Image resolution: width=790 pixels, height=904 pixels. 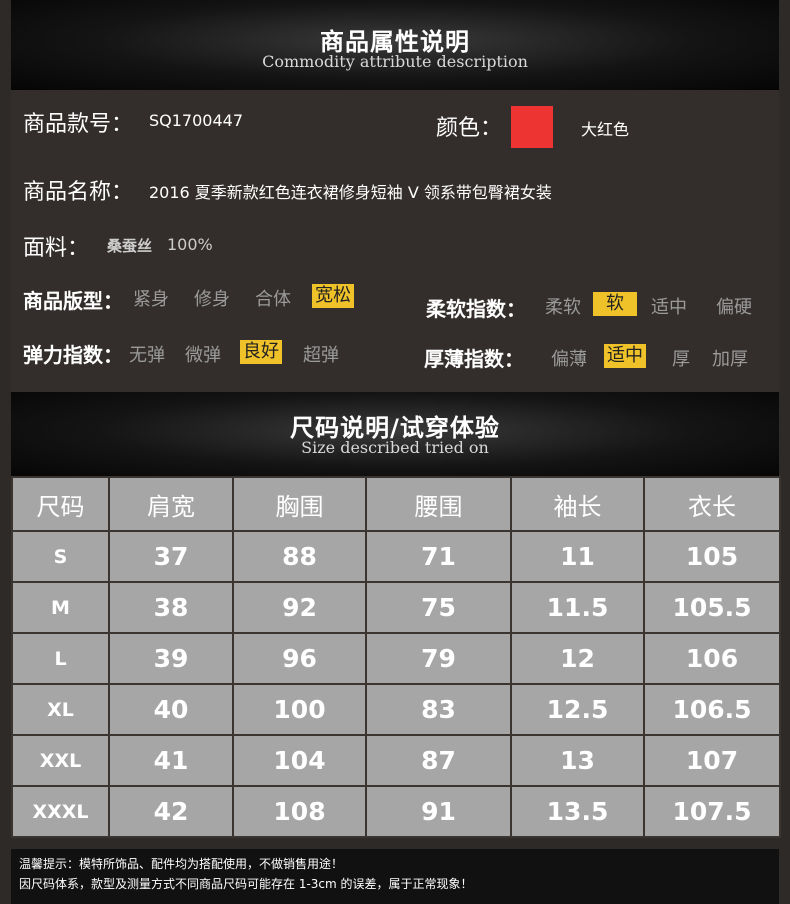 What do you see at coordinates (171, 607) in the screenshot?
I see `shoulder-cell: 38` at bounding box center [171, 607].